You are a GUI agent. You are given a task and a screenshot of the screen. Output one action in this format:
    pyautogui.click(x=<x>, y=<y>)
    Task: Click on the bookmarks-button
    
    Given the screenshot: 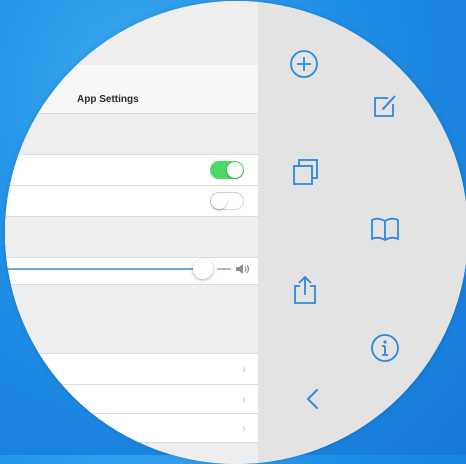 What is the action you would take?
    pyautogui.click(x=385, y=229)
    